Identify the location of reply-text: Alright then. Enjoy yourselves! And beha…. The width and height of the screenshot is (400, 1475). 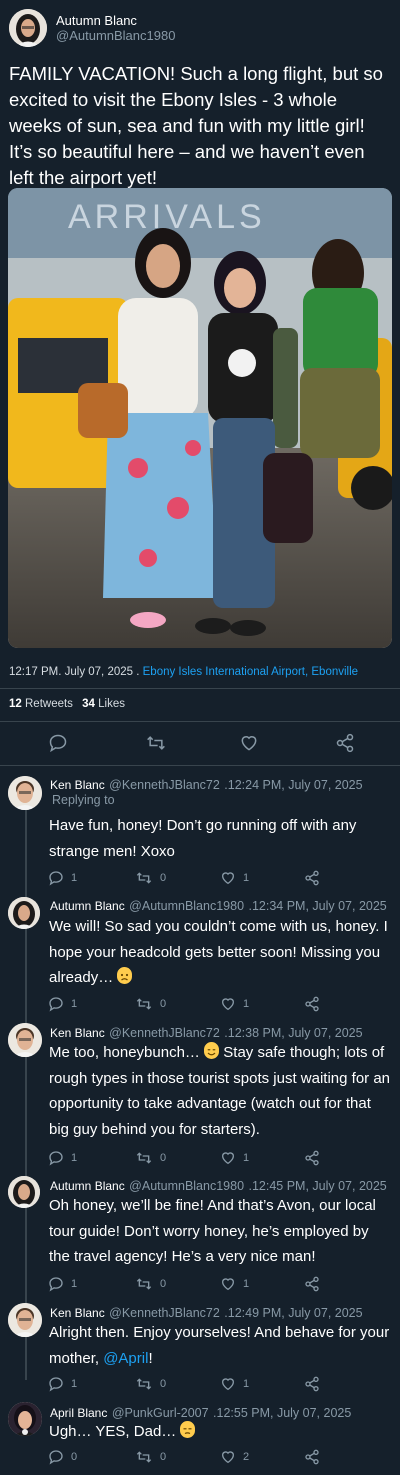
(223, 1345).